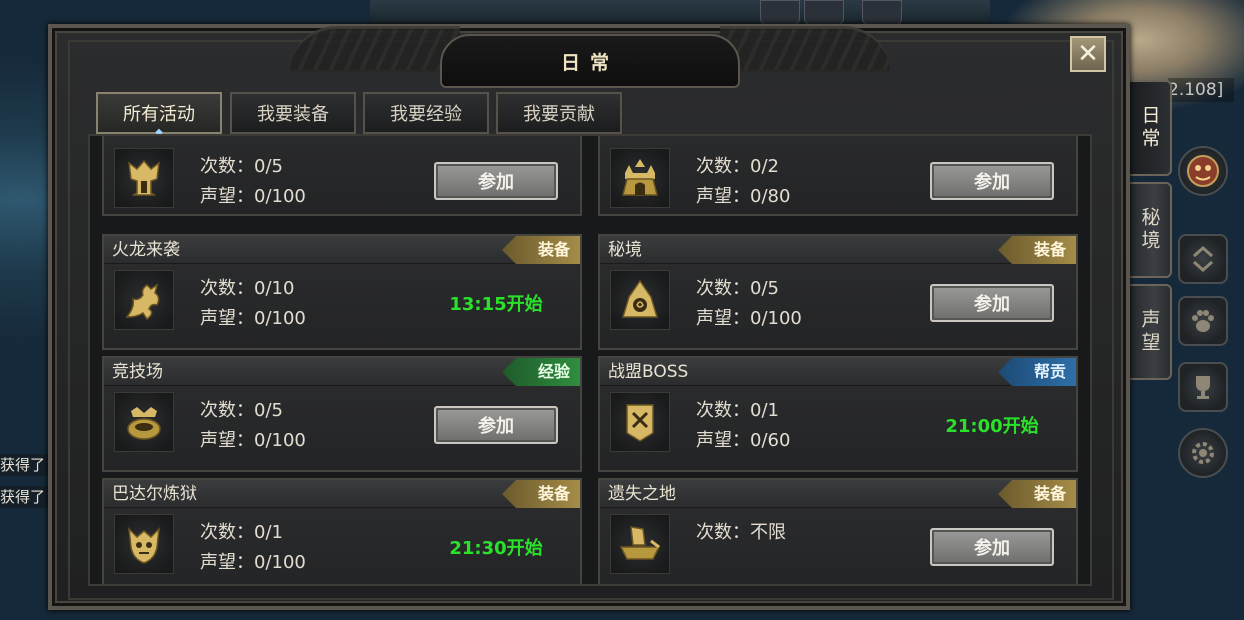 The width and height of the screenshot is (1244, 620). I want to click on swap-arrows-icon, so click(1203, 259).